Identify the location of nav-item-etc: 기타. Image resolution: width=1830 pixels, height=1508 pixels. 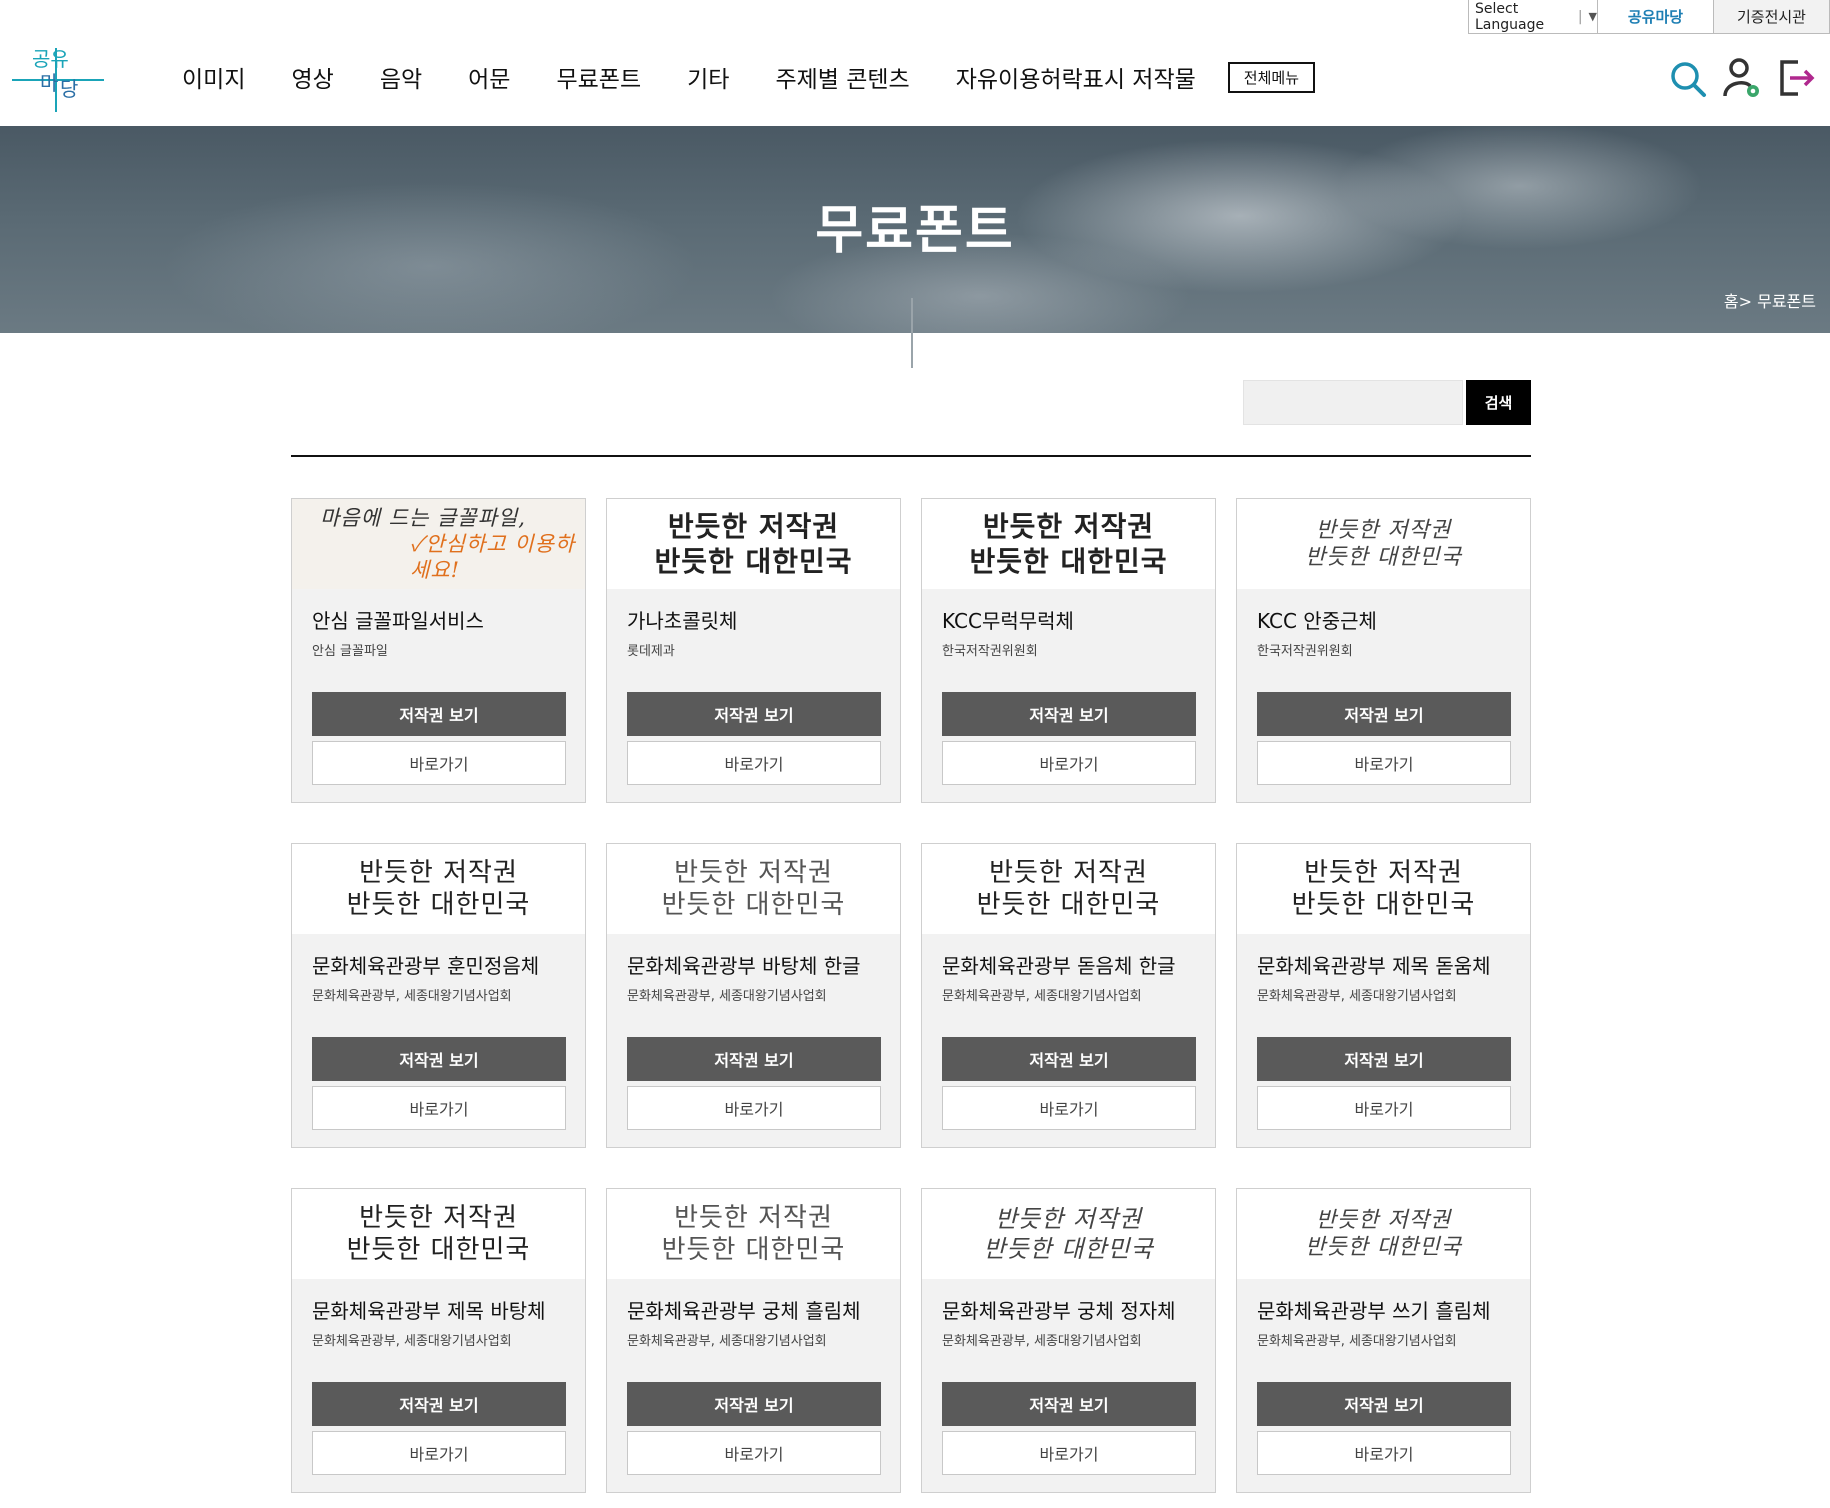
(708, 77).